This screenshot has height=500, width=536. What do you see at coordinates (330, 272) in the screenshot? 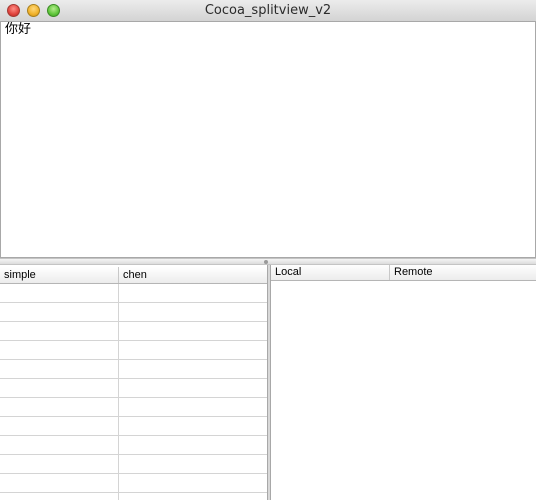
I see `column-header-local: Local` at bounding box center [330, 272].